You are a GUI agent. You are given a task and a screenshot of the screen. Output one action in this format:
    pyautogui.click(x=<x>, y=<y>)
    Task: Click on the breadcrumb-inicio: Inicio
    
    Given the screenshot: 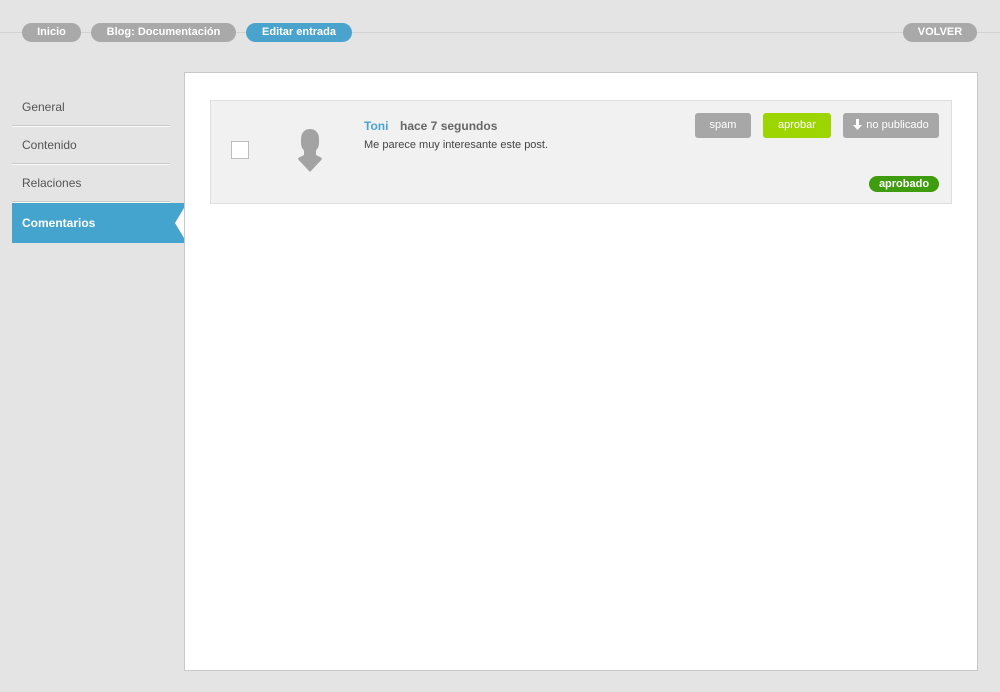 What is the action you would take?
    pyautogui.click(x=51, y=32)
    